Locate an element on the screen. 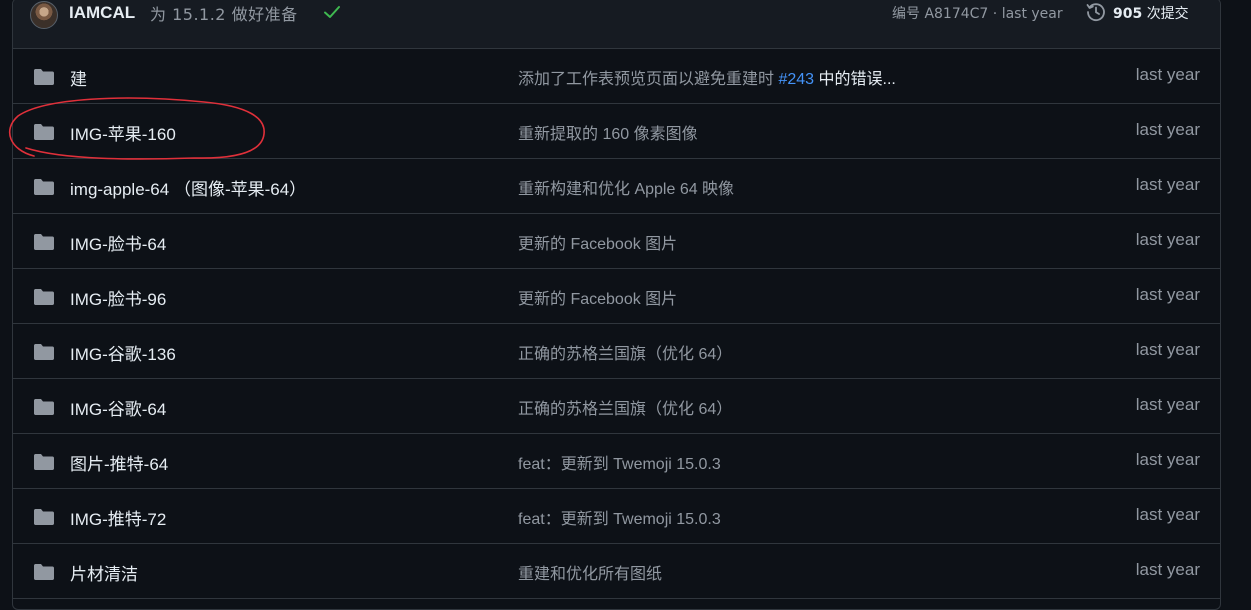  commit-message-text: 重新构建和优化 Apple 64 映像 is located at coordinates (626, 189).